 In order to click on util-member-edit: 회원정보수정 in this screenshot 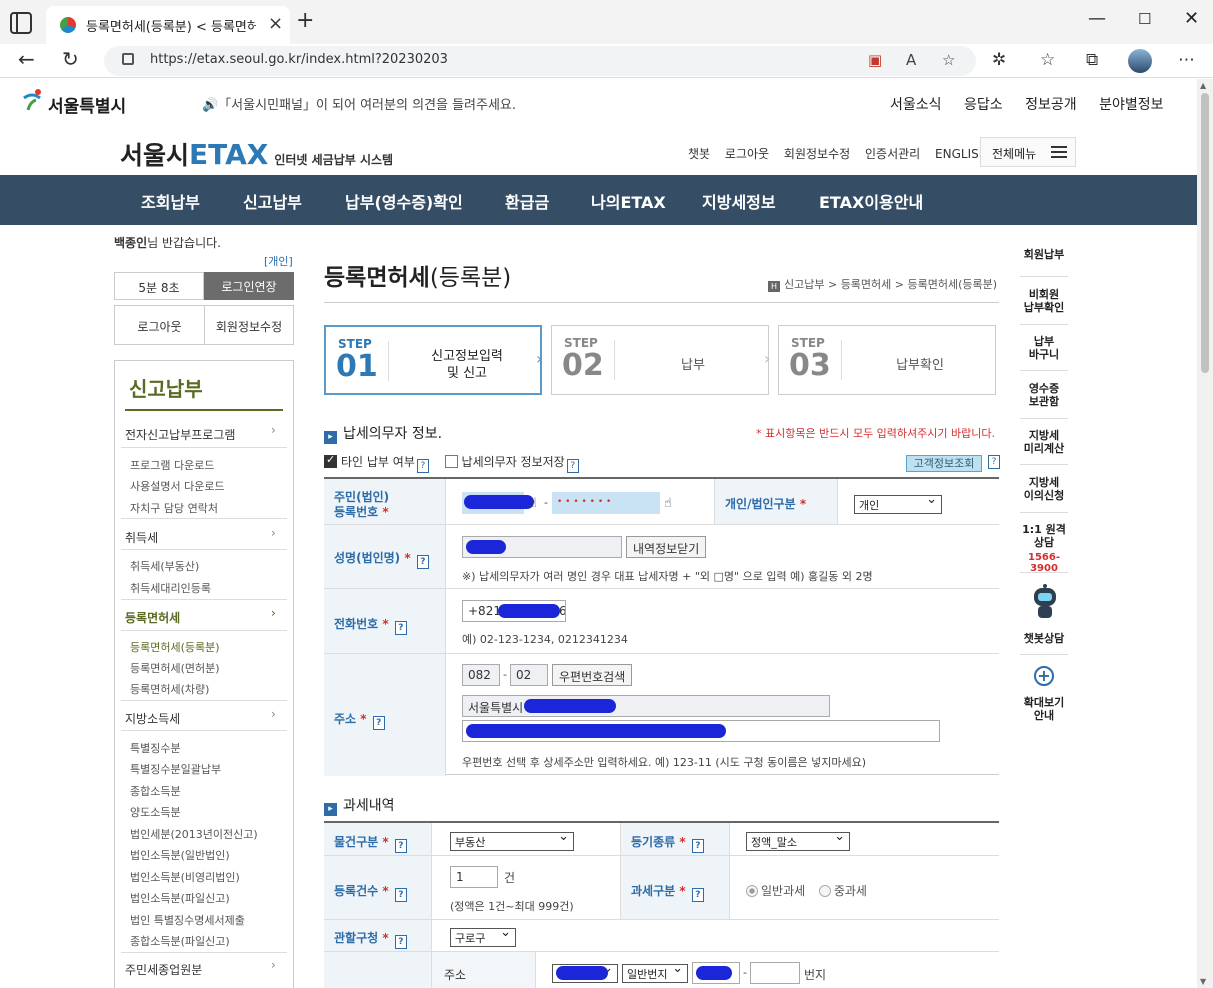, I will do `click(817, 154)`.